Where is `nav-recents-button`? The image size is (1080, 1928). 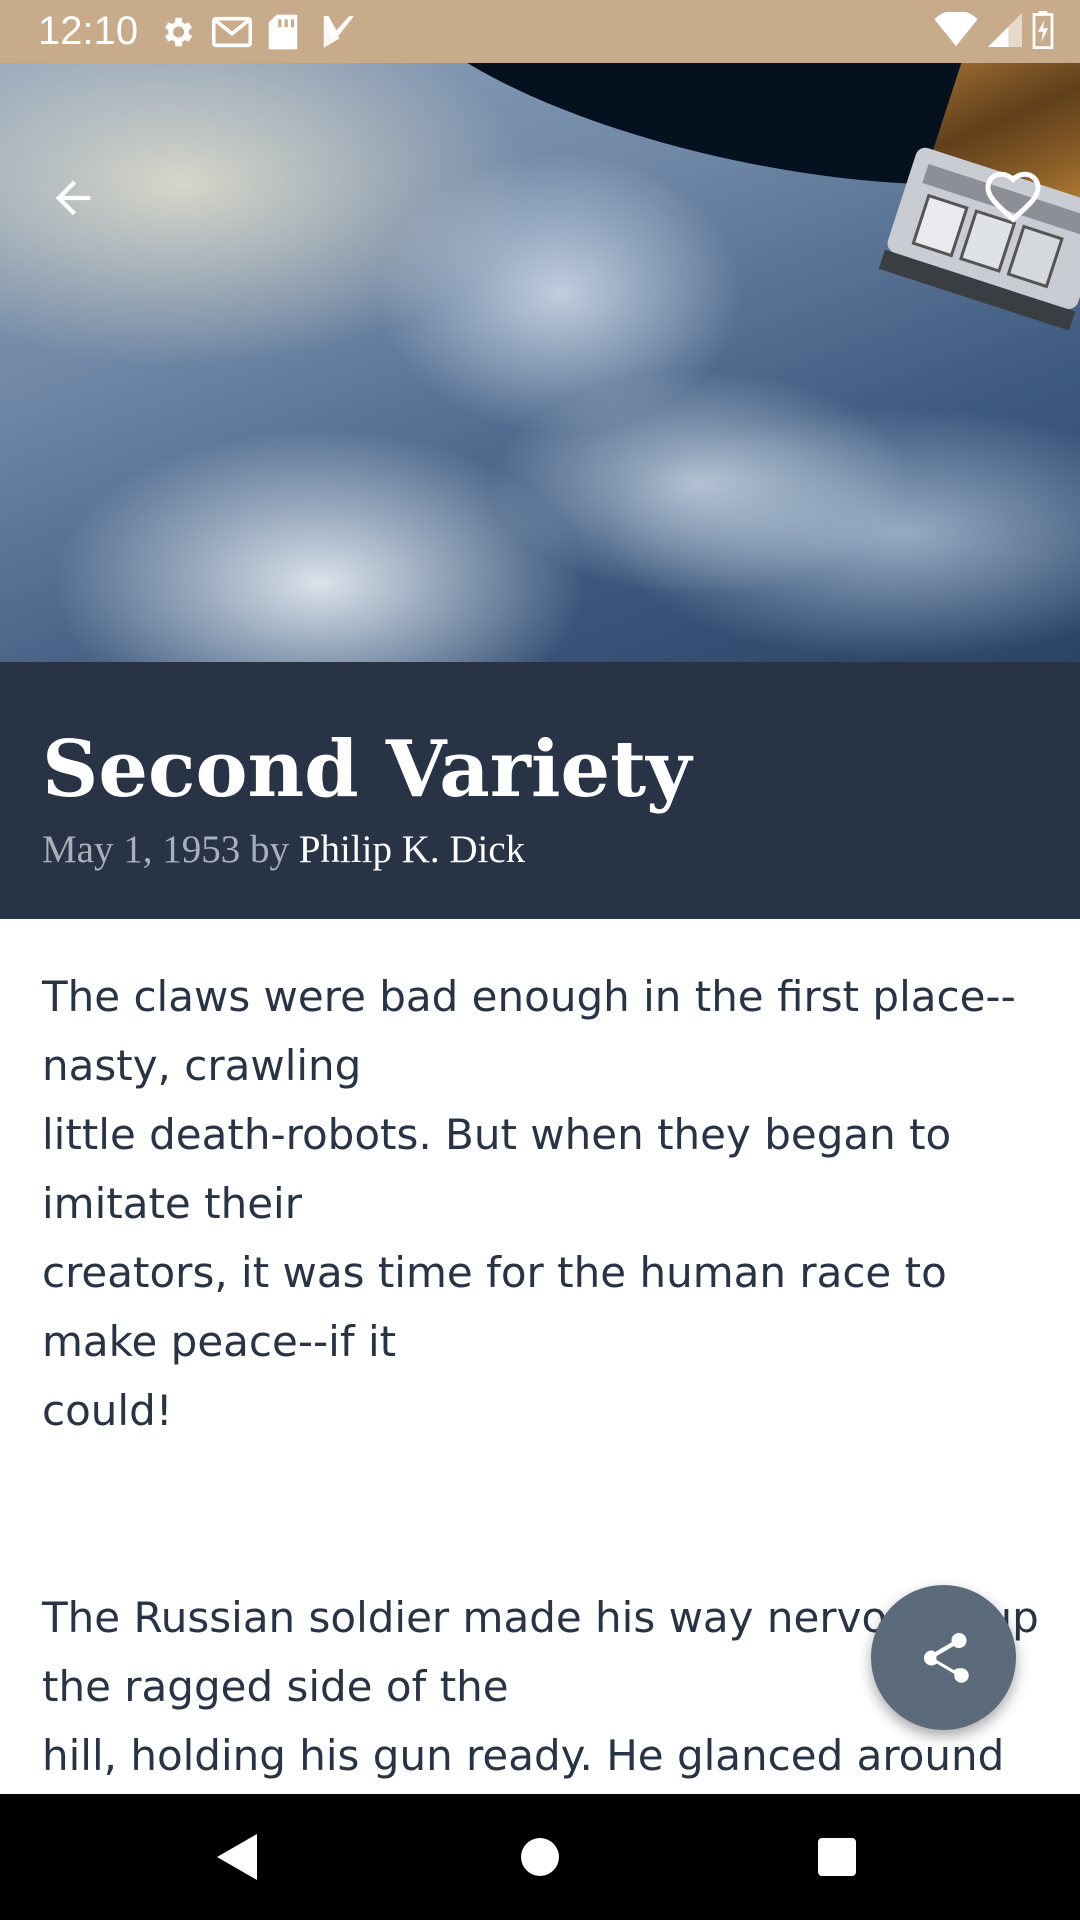 nav-recents-button is located at coordinates (837, 1857).